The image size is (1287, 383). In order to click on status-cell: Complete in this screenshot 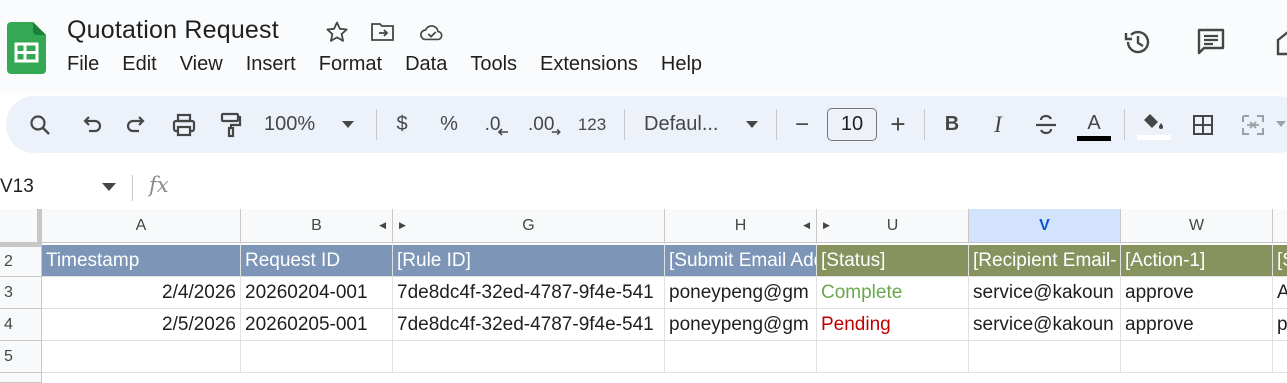, I will do `click(893, 293)`.